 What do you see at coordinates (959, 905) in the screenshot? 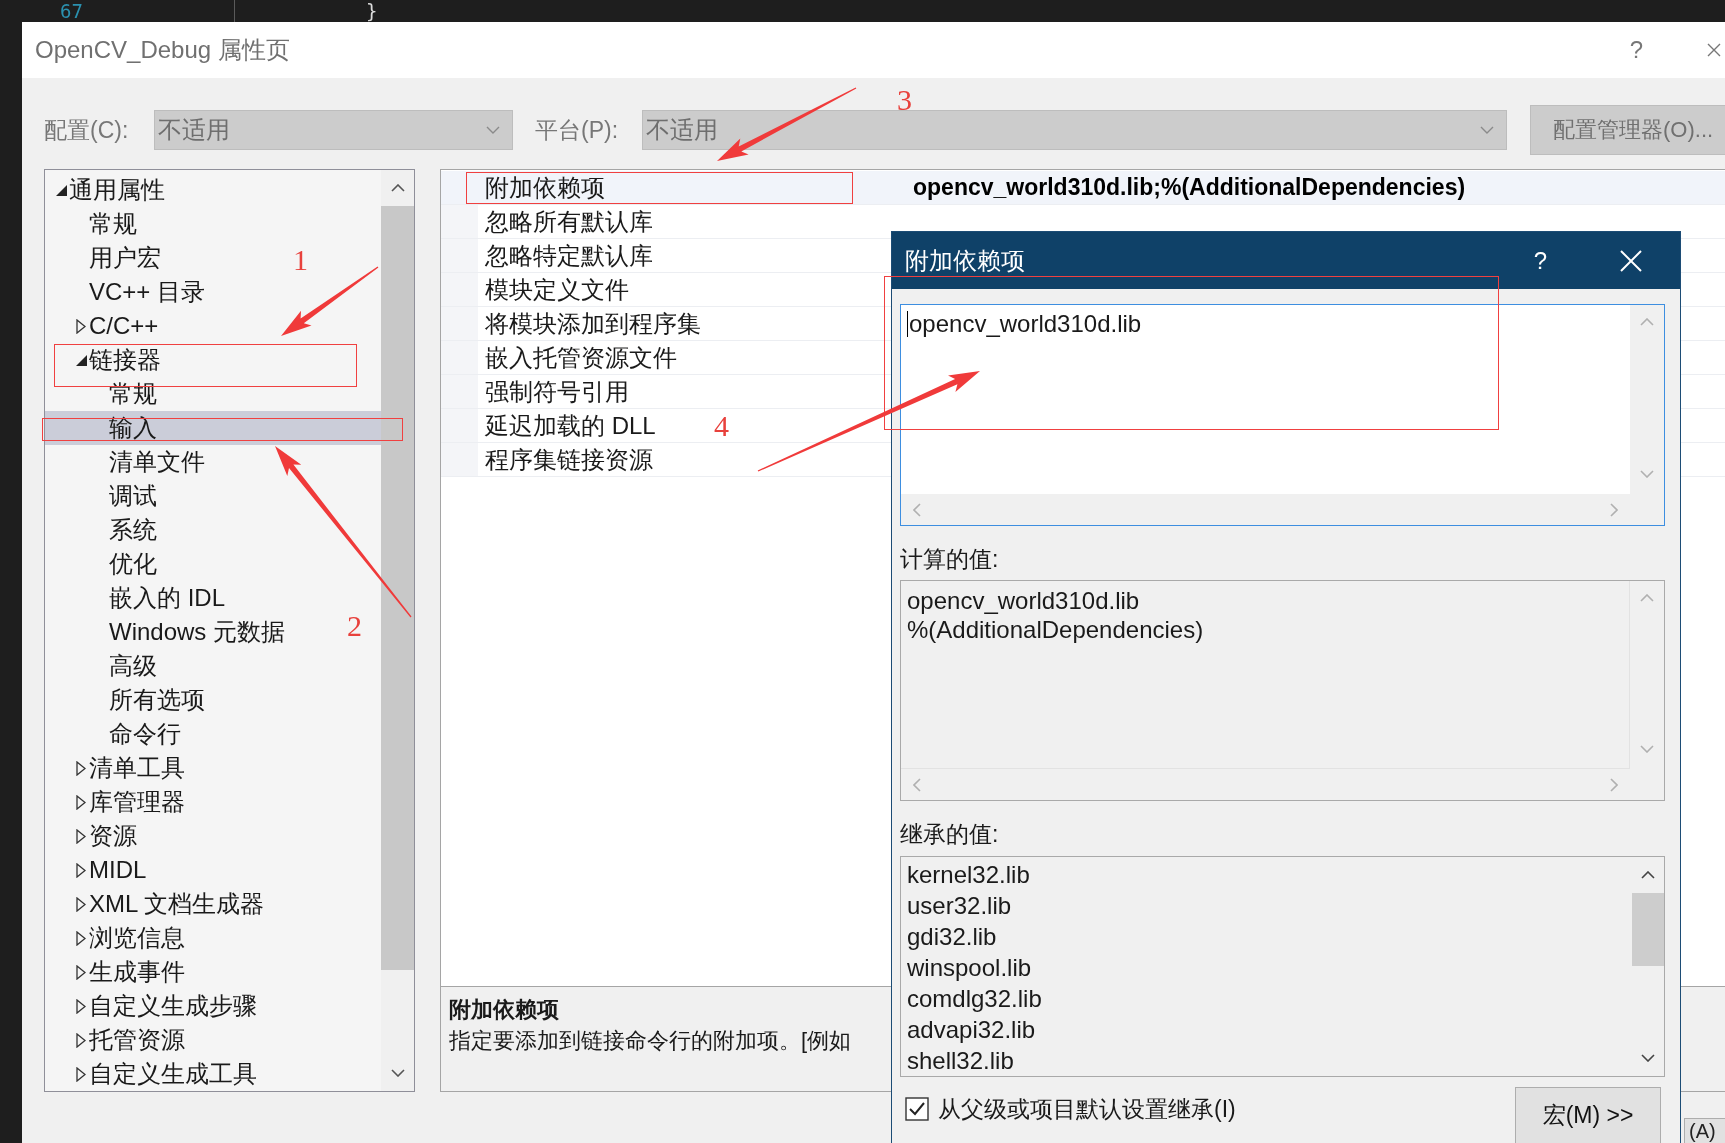
I see `value-line: user32.lib` at bounding box center [959, 905].